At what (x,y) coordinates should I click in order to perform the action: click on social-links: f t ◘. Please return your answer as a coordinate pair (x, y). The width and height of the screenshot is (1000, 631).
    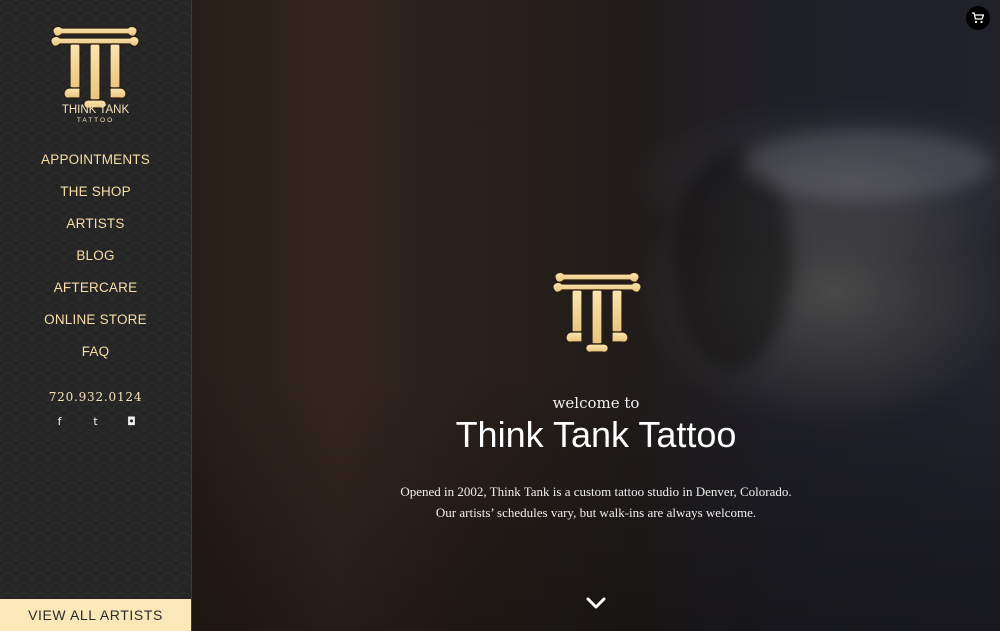
    Looking at the image, I should click on (95, 422).